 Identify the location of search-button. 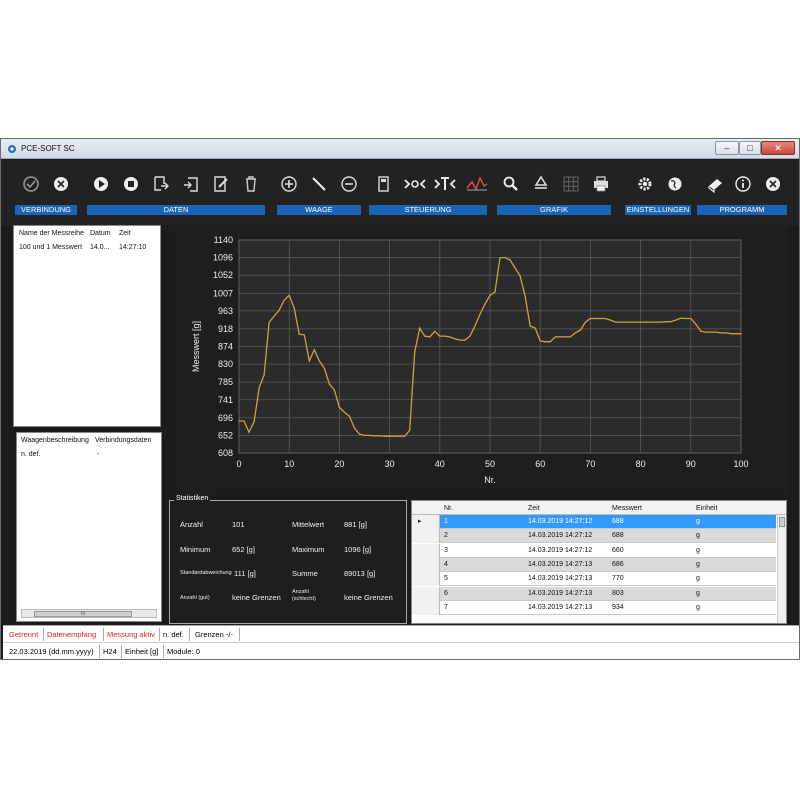
(511, 184).